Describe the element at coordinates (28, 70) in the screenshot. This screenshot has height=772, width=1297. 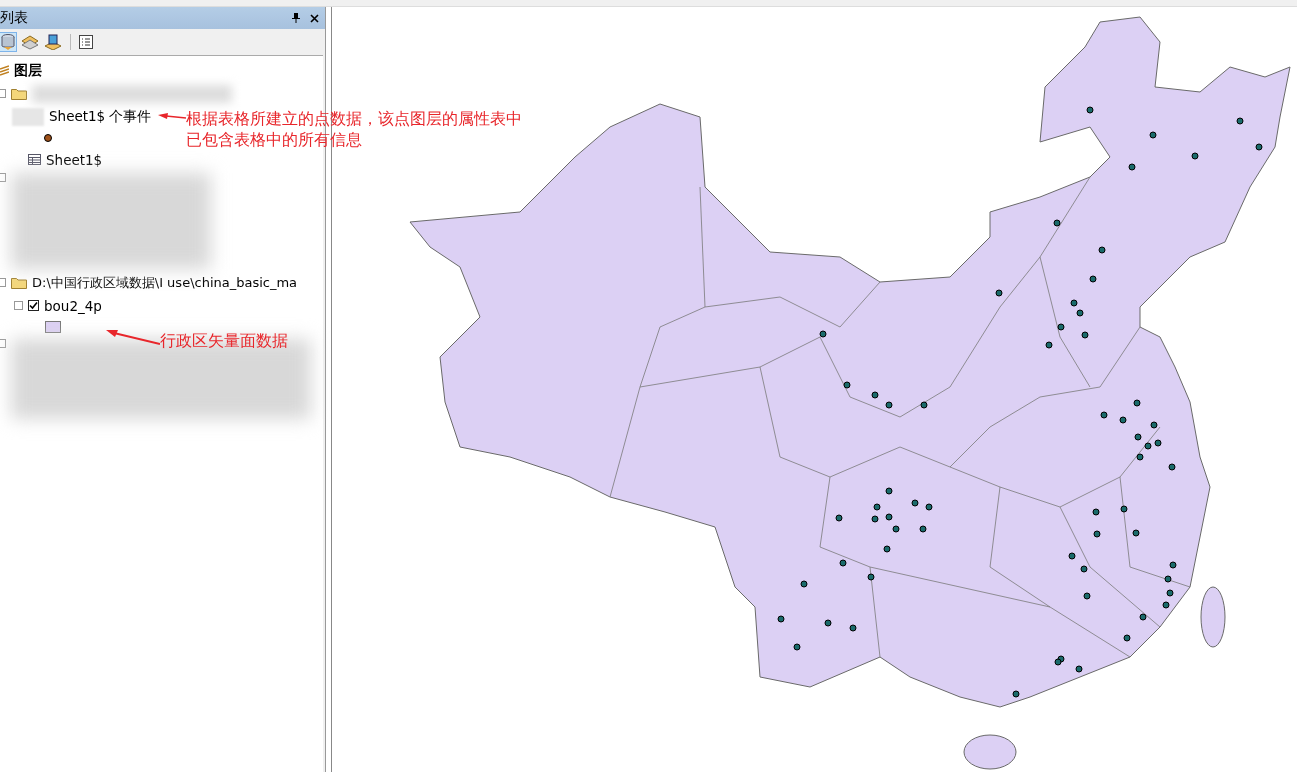
I see `layers-heading: 图层` at that location.